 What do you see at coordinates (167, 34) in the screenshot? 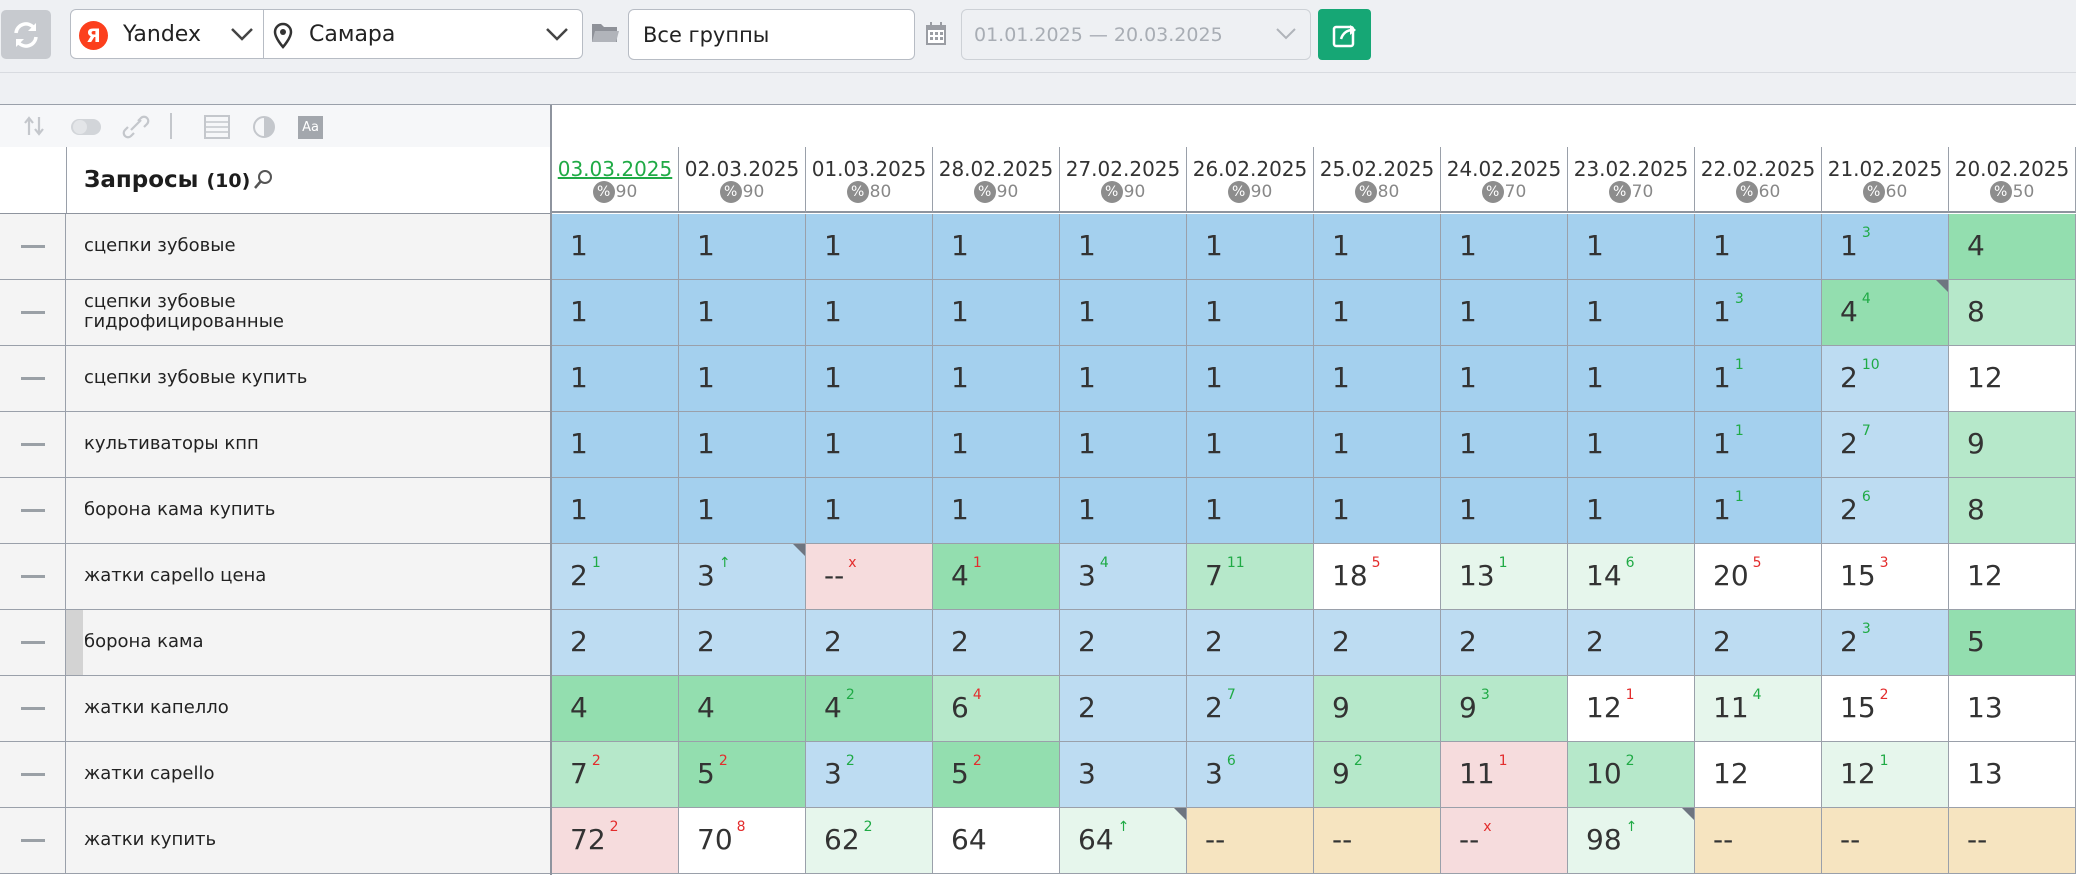
I see `search-engine-select: Я Yandex` at bounding box center [167, 34].